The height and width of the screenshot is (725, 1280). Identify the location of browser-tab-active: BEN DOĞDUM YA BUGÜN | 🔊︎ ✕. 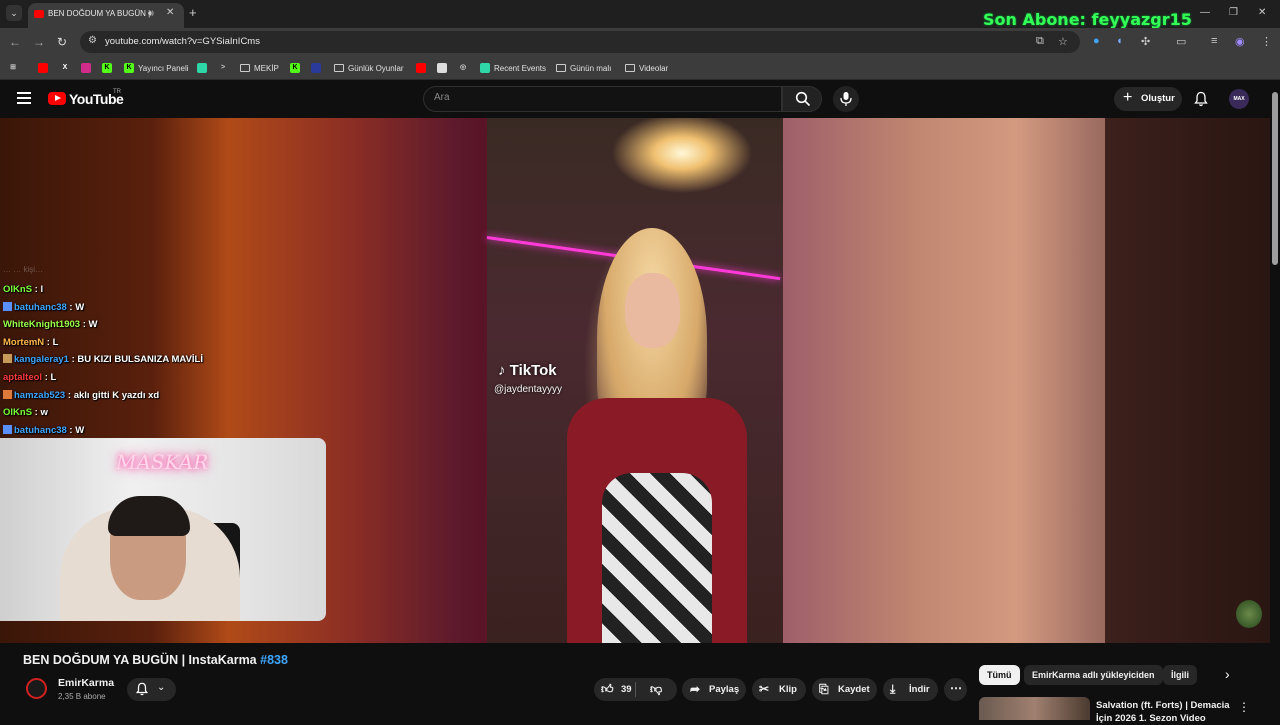
(106, 15).